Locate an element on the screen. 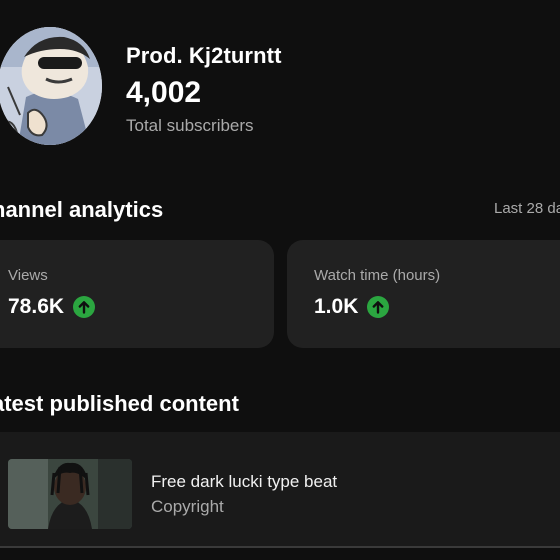 This screenshot has width=560, height=560. channel-name: Prod. Kj2turntt is located at coordinates (204, 55).